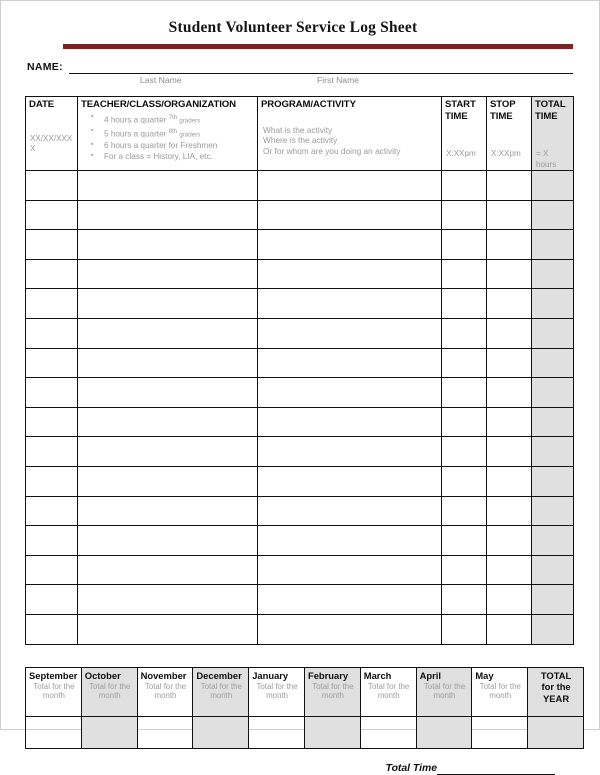 The height and width of the screenshot is (775, 600). What do you see at coordinates (496, 769) in the screenshot?
I see `total-time-input-line` at bounding box center [496, 769].